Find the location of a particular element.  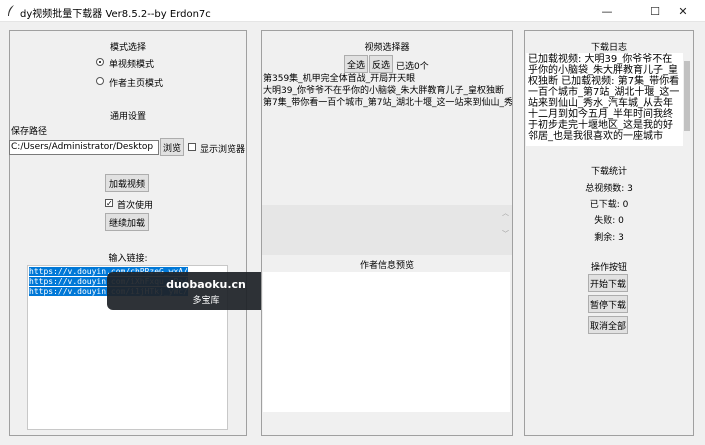

minimize-button: — is located at coordinates (607, 11).